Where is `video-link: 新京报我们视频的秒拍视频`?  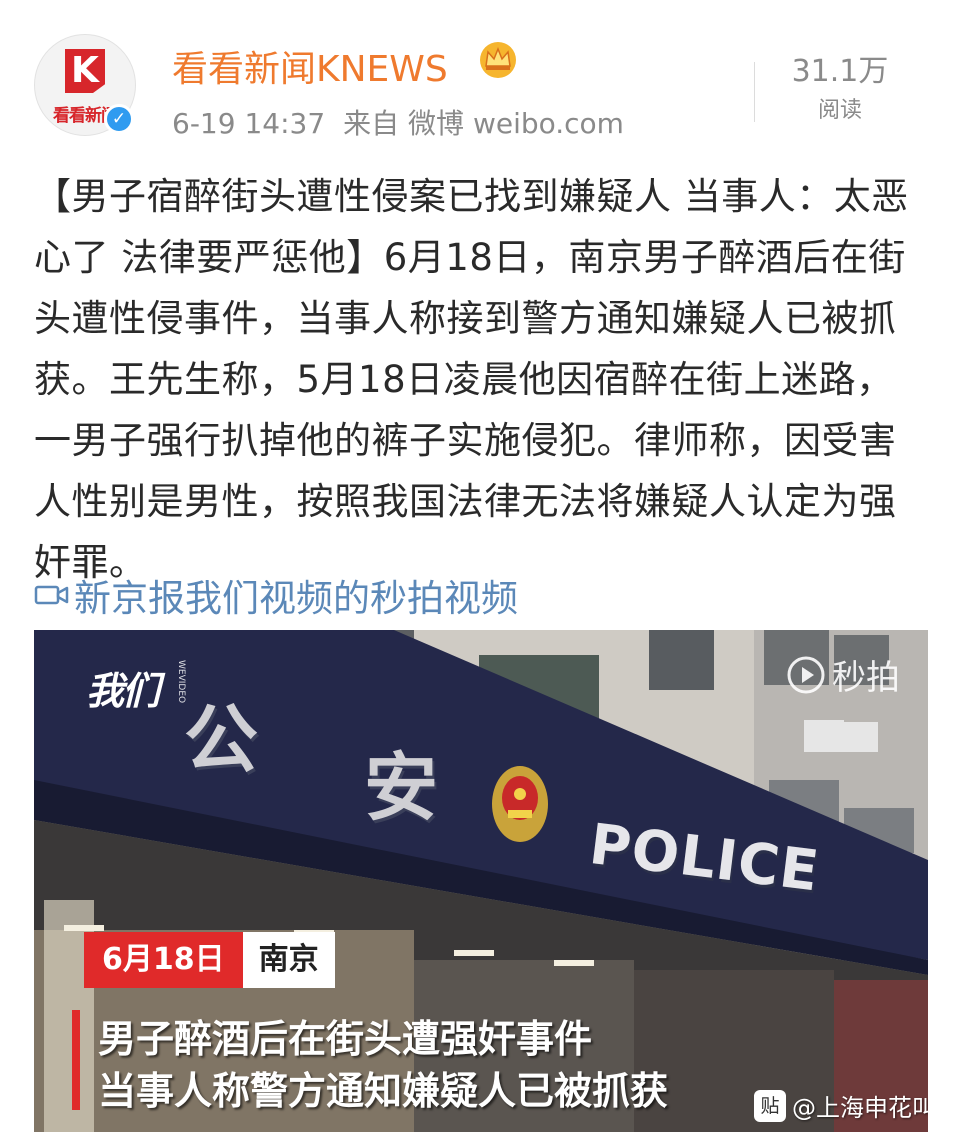 video-link: 新京报我们视频的秒拍视频 is located at coordinates (276, 595).